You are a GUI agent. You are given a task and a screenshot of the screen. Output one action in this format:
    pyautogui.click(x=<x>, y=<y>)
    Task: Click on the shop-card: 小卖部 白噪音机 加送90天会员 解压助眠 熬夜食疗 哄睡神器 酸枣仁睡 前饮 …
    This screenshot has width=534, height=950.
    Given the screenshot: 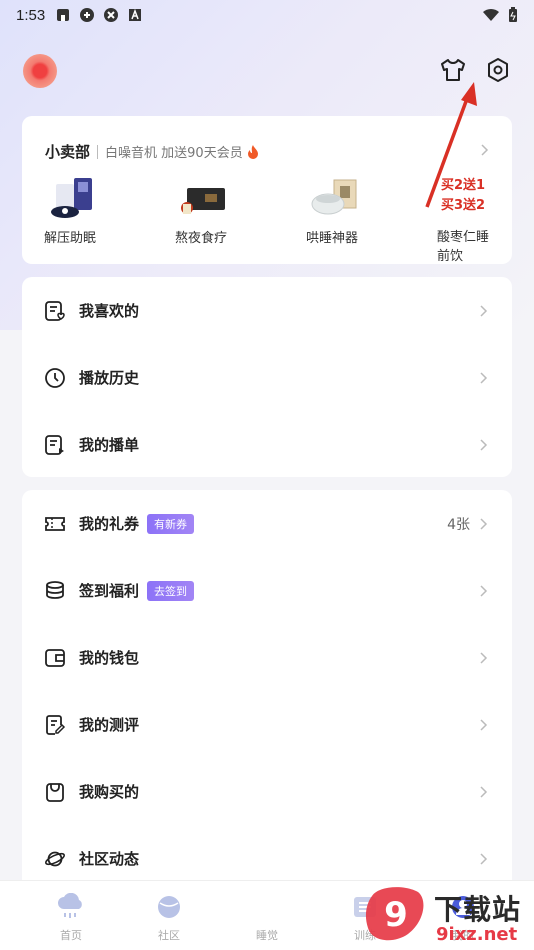 What is the action you would take?
    pyautogui.click(x=267, y=190)
    